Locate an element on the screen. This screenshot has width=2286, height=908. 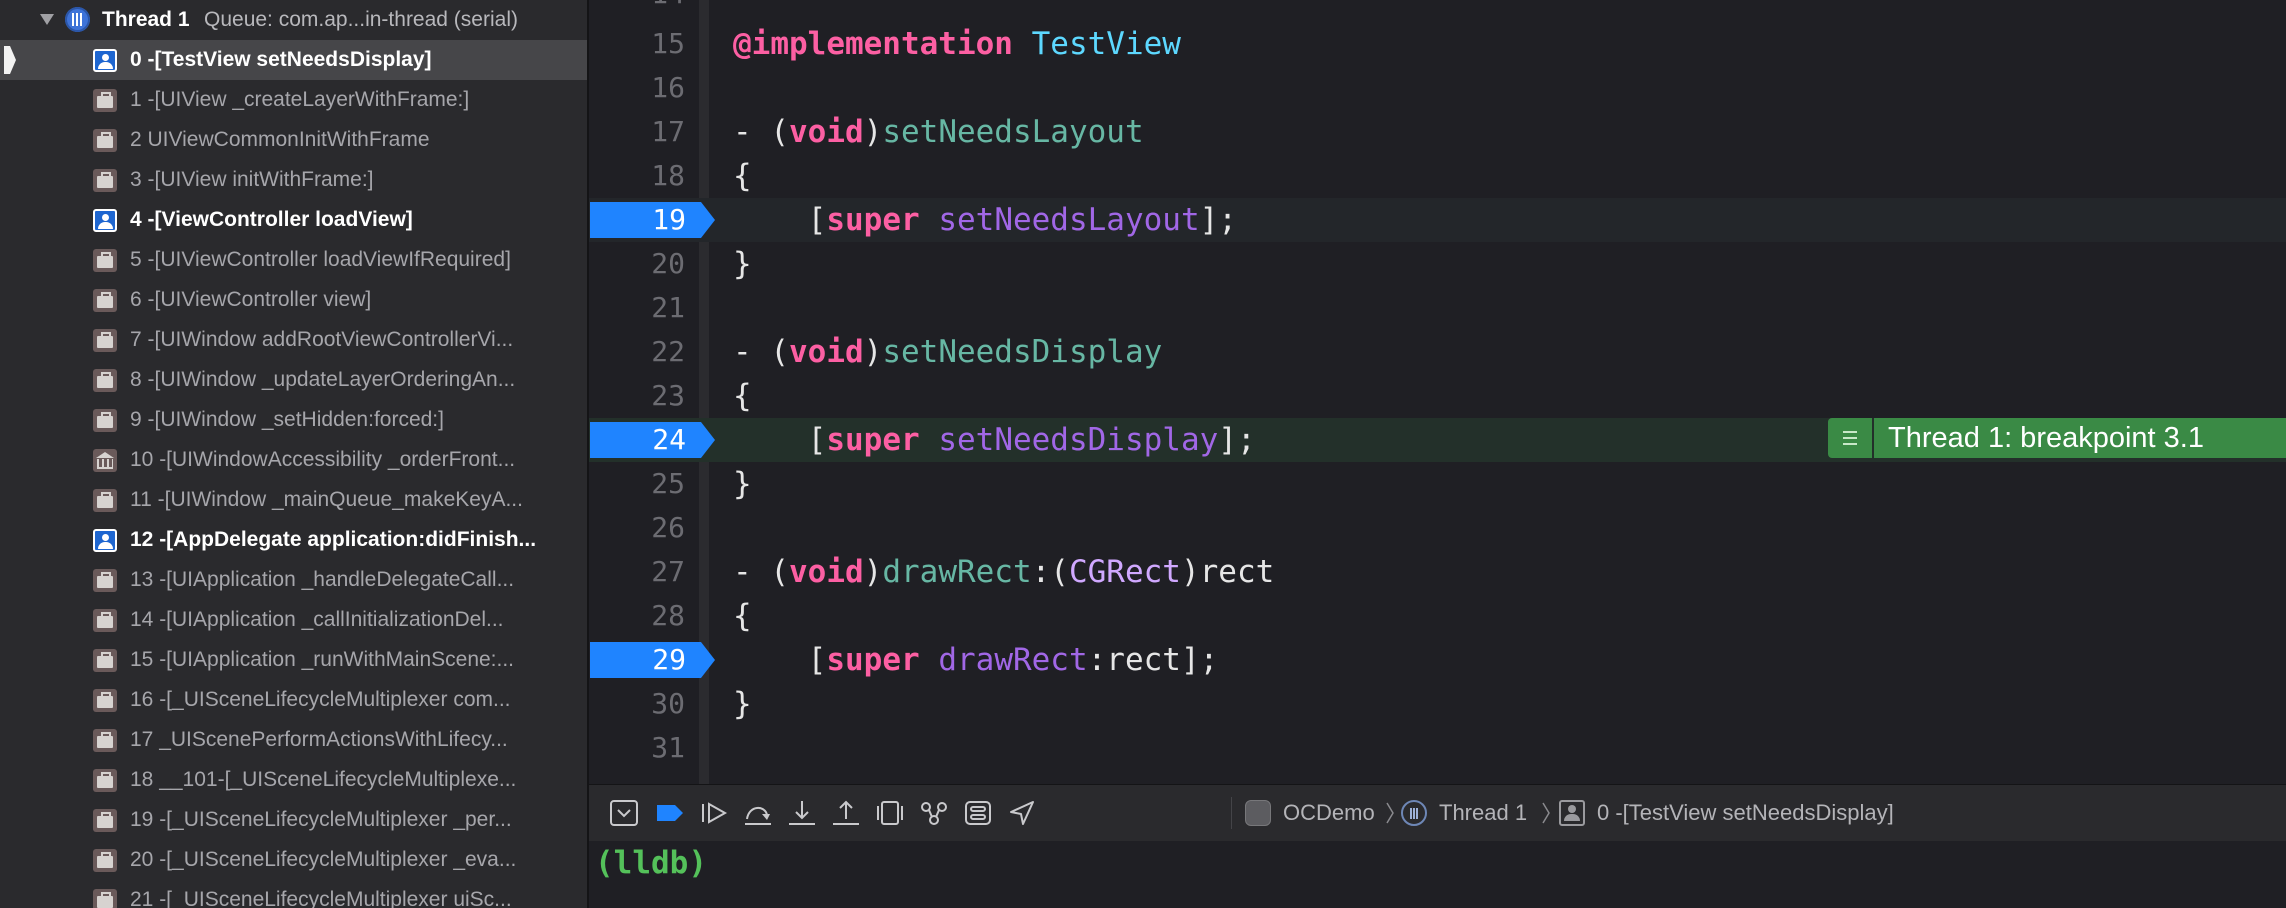
memory-graph-icon is located at coordinates (934, 813).